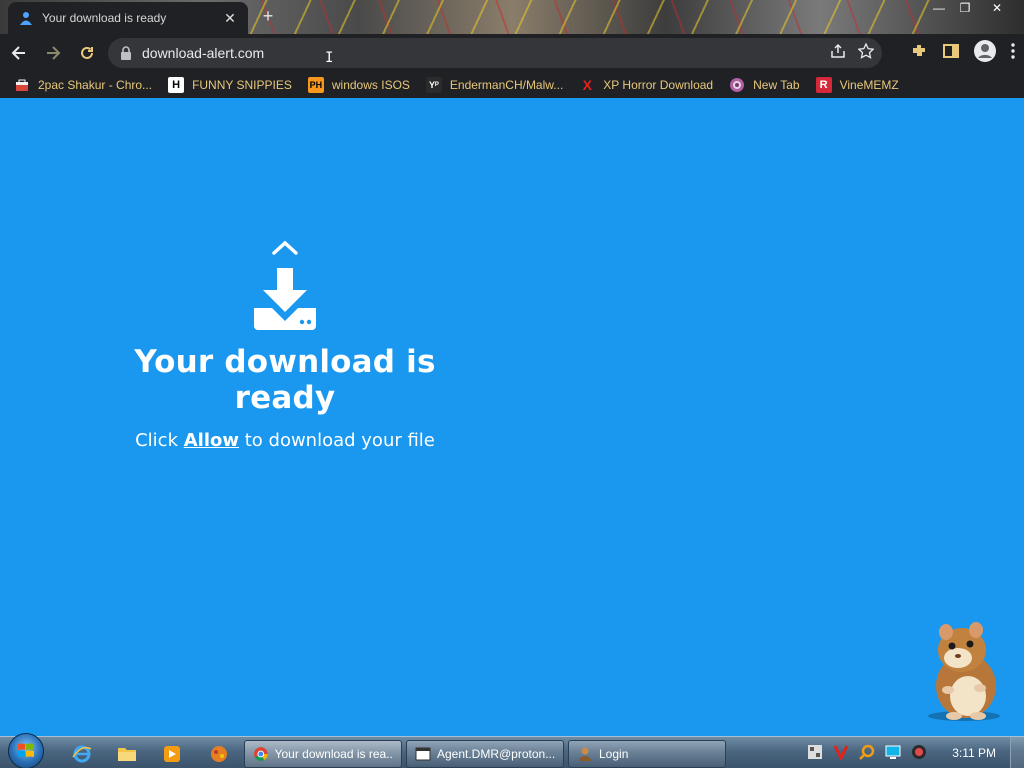 This screenshot has height=768, width=1024. I want to click on tray-record-icon, so click(919, 752).